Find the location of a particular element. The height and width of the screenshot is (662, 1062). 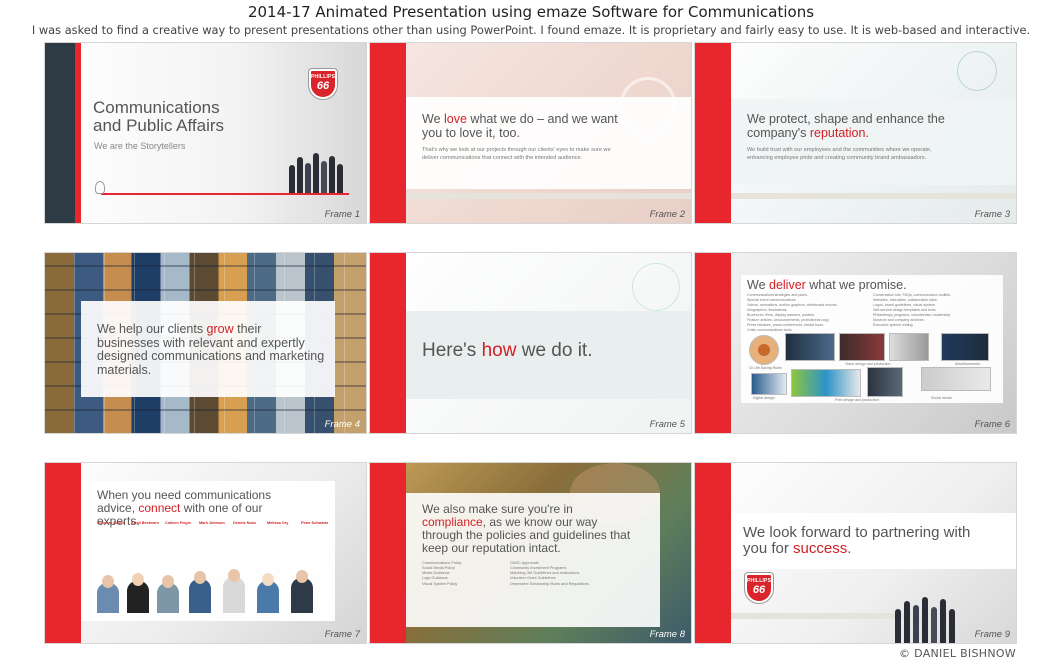

frame-label: Frame 2 is located at coordinates (667, 214).